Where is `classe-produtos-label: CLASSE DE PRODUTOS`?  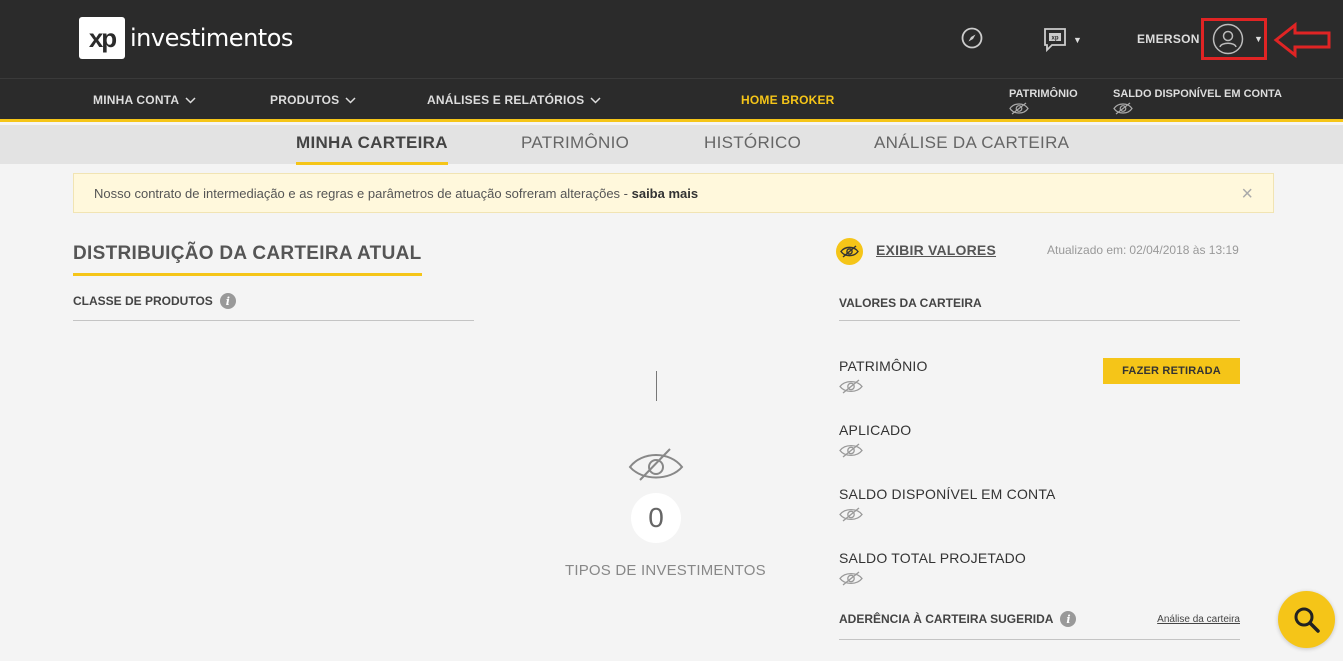
classe-produtos-label: CLASSE DE PRODUTOS is located at coordinates (143, 301).